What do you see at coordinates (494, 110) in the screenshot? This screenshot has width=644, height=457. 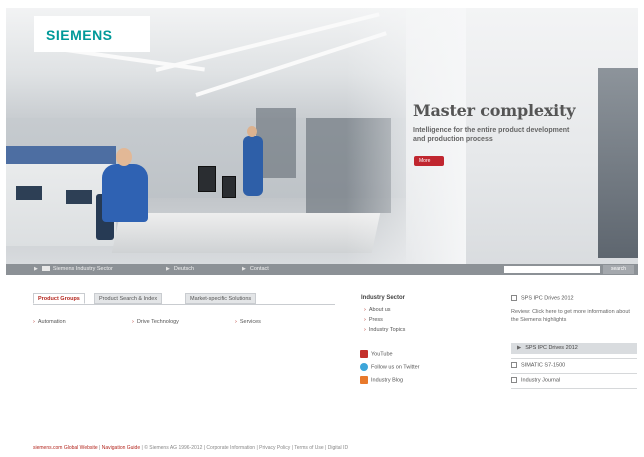 I see `hero-headline: Master complexity` at bounding box center [494, 110].